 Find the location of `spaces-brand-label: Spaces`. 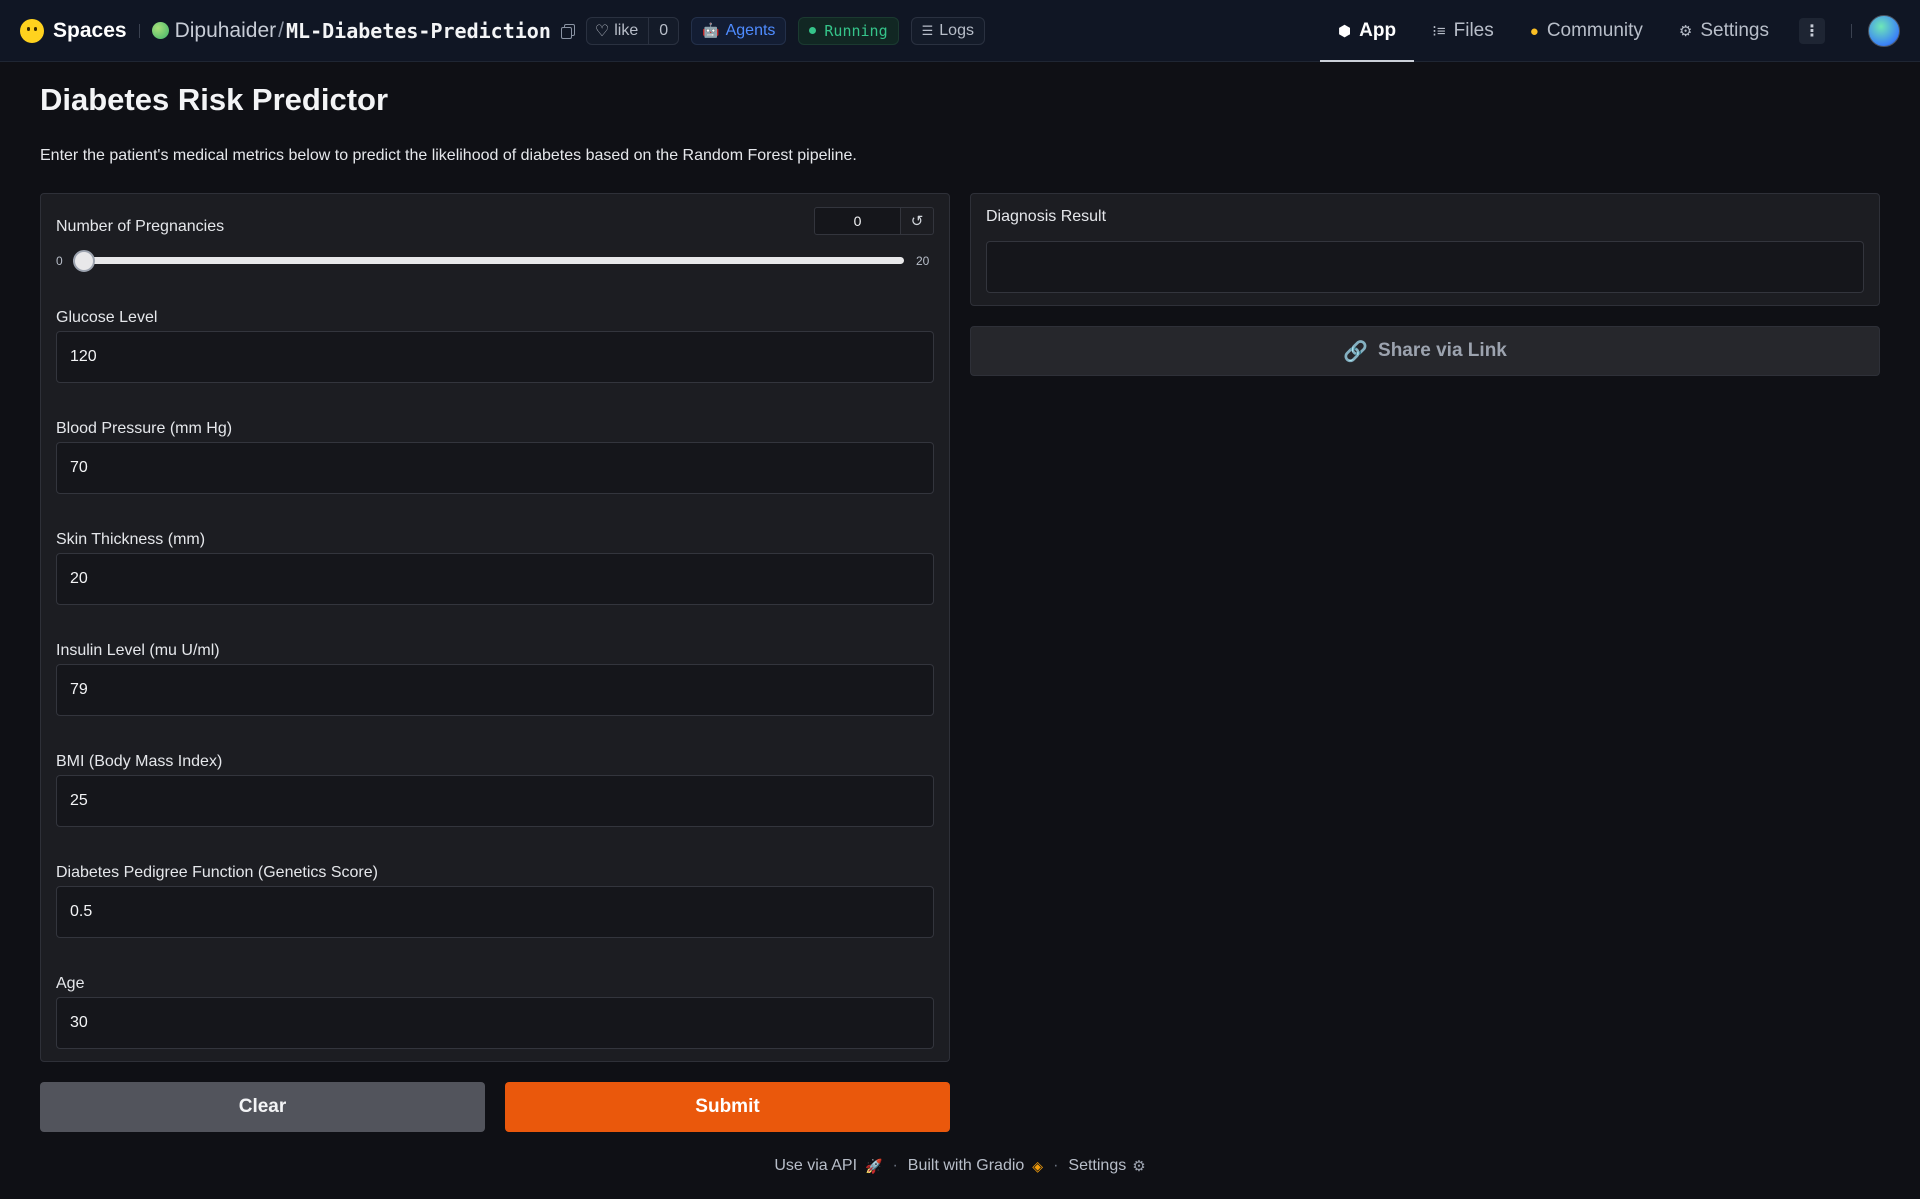

spaces-brand-label: Spaces is located at coordinates (90, 30).